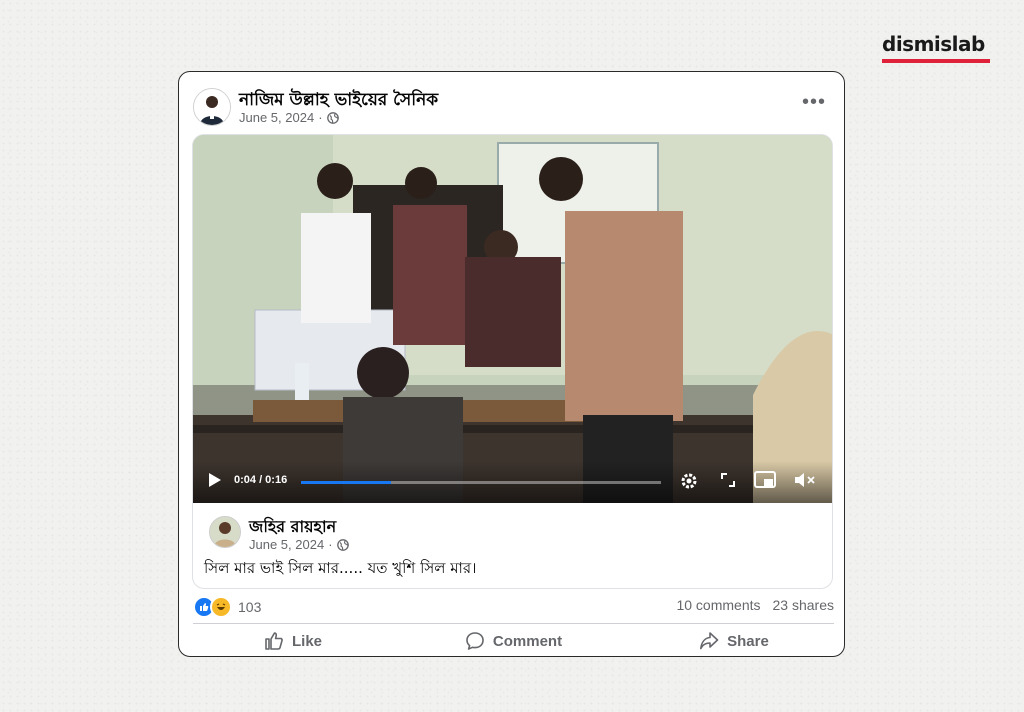  I want to click on like-button: Like, so click(293, 641).